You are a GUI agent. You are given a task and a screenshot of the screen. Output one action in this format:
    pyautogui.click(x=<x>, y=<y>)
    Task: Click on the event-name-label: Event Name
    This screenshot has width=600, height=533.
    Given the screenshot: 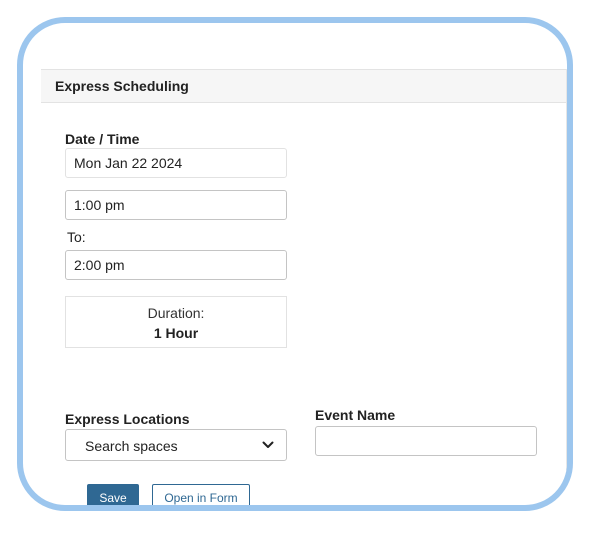 What is the action you would take?
    pyautogui.click(x=355, y=415)
    